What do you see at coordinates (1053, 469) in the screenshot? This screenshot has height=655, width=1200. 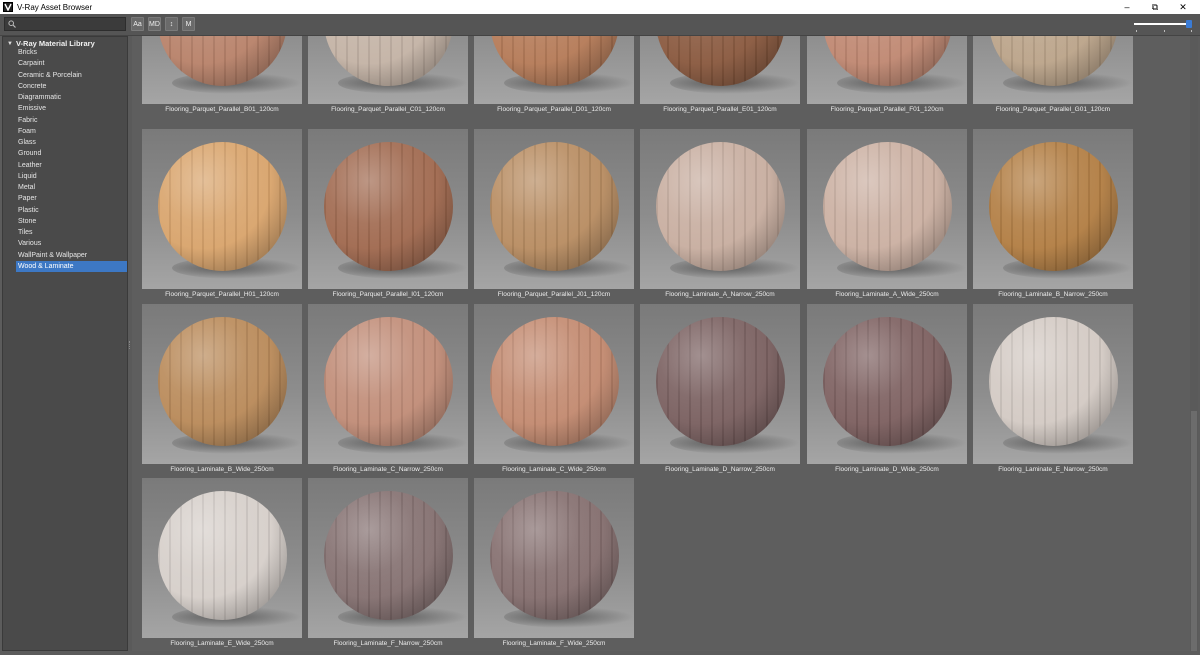 I see `material-label: Flooring_Laminate_E_Narrow_250cm` at bounding box center [1053, 469].